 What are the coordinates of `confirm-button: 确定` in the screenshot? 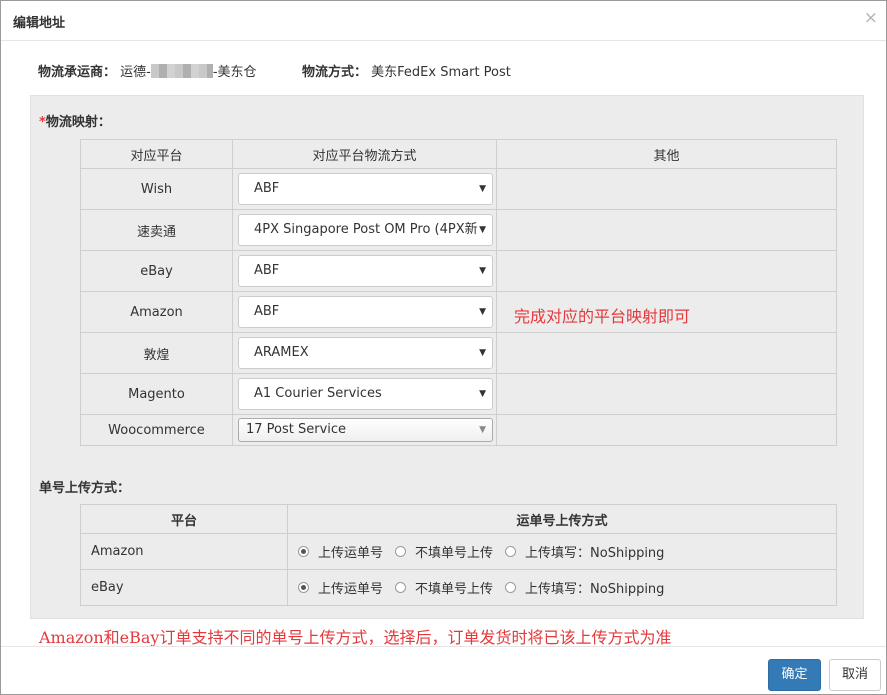 It's located at (794, 675).